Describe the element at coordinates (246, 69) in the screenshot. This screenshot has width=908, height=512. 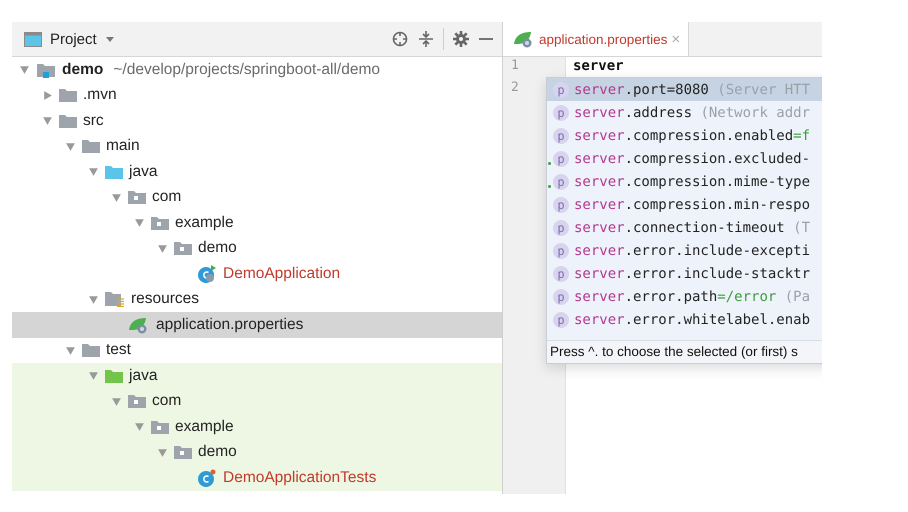
I see `path-text: ~/develop/projects/springboot-all/demo` at that location.